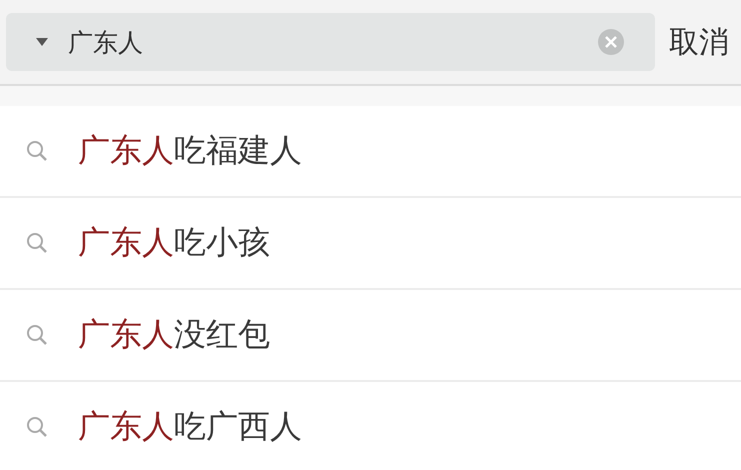 Image resolution: width=741 pixels, height=470 pixels. Describe the element at coordinates (42, 42) in the screenshot. I see `caret-icon` at that location.